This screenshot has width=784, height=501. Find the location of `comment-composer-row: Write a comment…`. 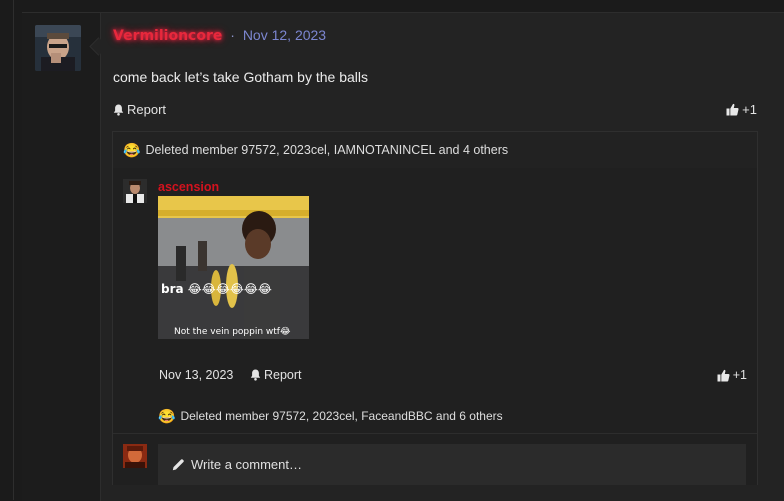

comment-composer-row: Write a comment… is located at coordinates (435, 459).